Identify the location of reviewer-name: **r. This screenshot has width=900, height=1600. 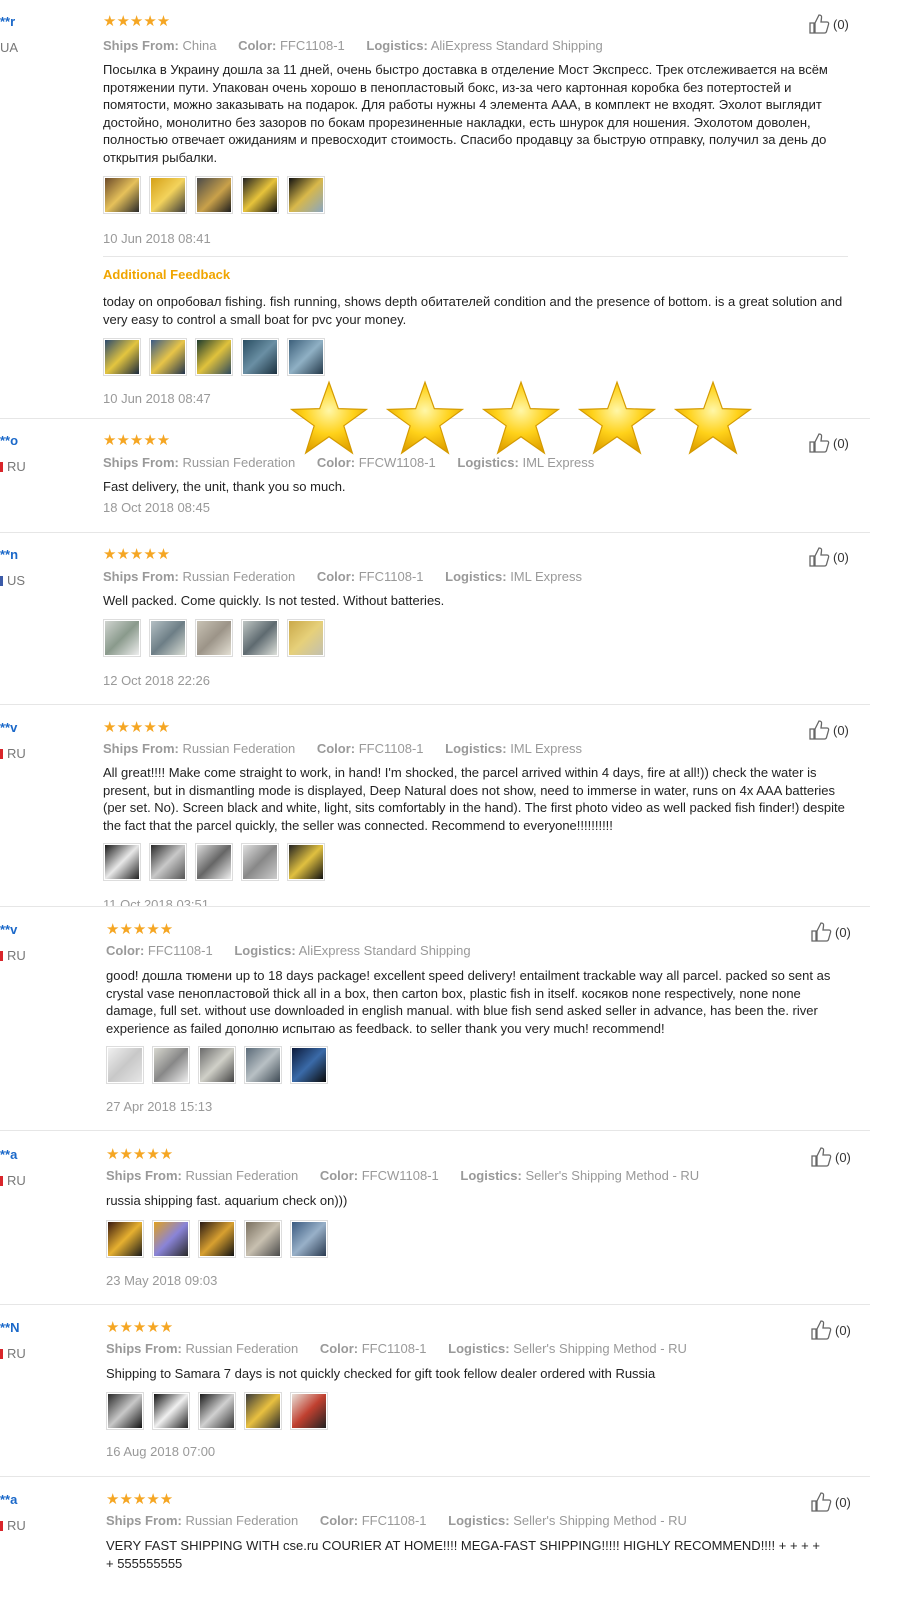
(7, 21).